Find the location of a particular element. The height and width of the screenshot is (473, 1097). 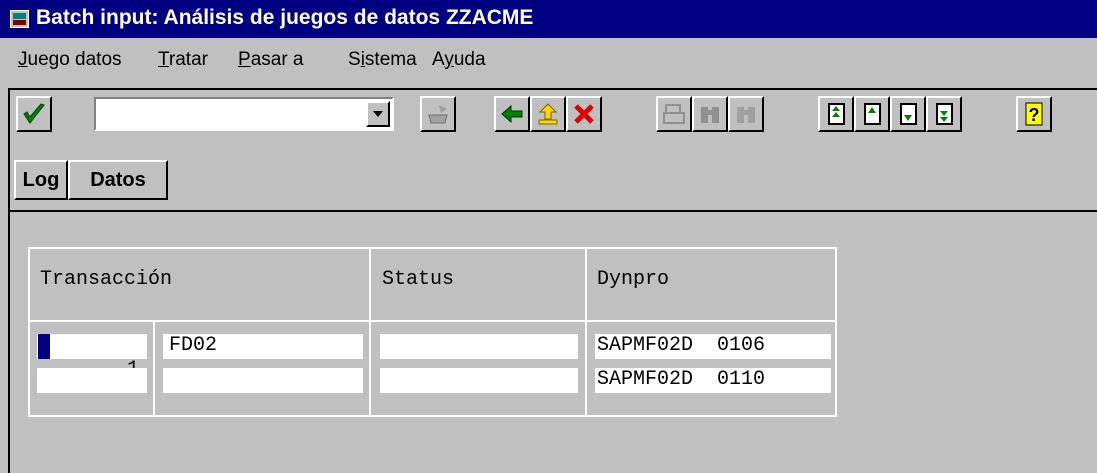

arrow-up-exit-icon is located at coordinates (548, 114).